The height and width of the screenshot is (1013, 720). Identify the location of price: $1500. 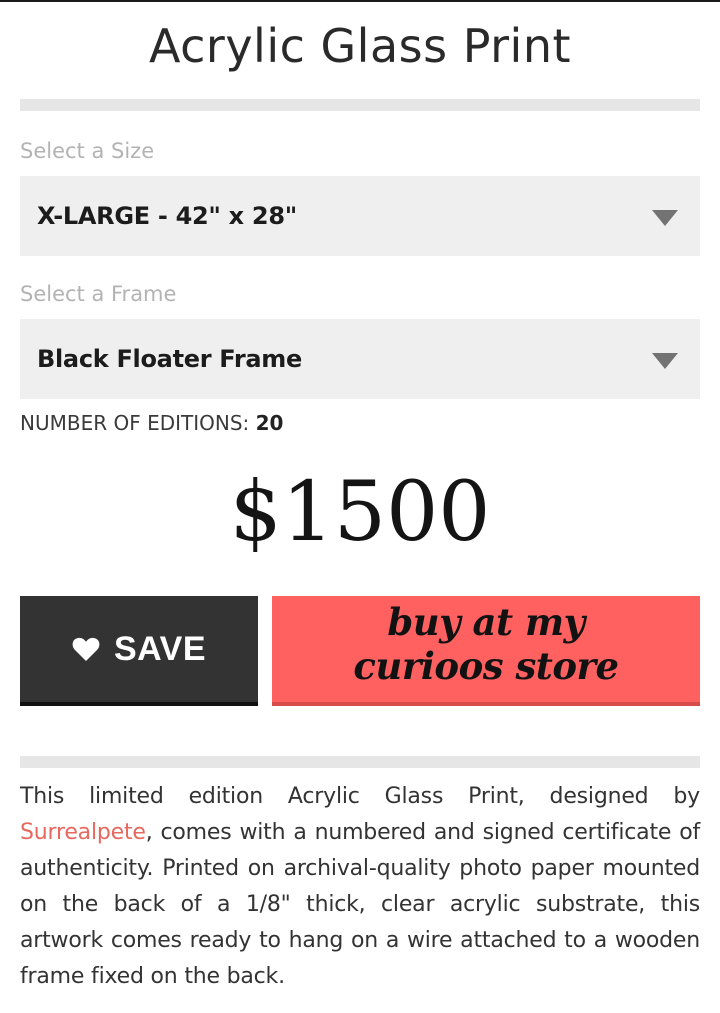
(360, 512).